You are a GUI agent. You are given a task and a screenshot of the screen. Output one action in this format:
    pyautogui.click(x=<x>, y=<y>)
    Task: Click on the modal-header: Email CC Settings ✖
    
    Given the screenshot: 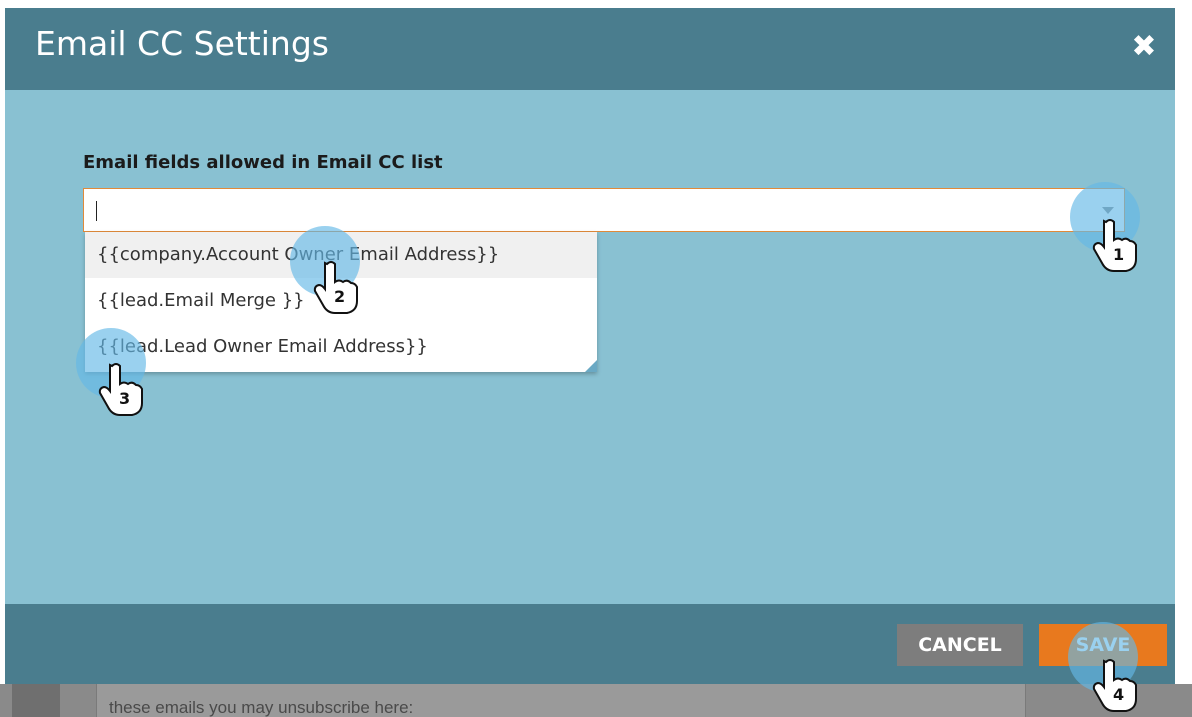 What is the action you would take?
    pyautogui.click(x=590, y=49)
    